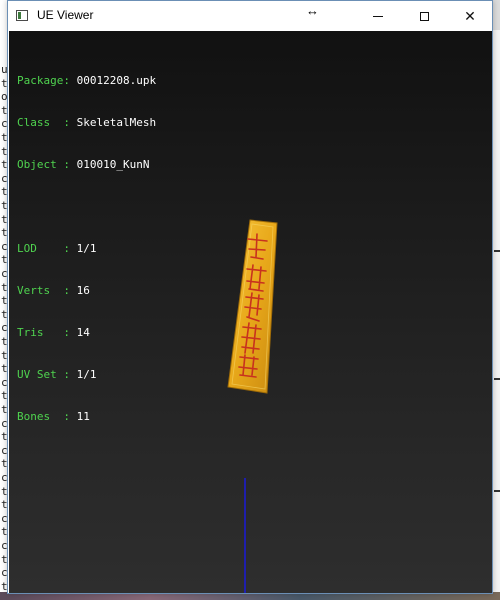 This screenshot has width=500, height=600. What do you see at coordinates (252, 306) in the screenshot?
I see `talisman-mesh` at bounding box center [252, 306].